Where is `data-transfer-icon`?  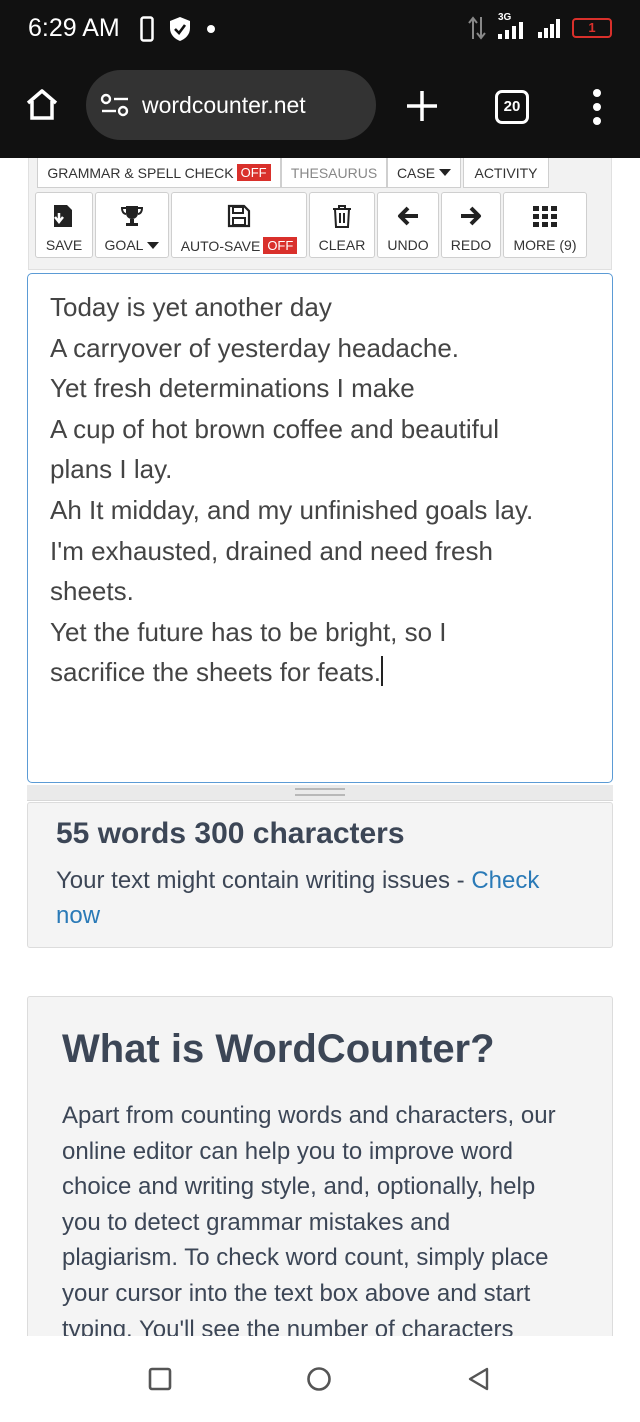 data-transfer-icon is located at coordinates (477, 28).